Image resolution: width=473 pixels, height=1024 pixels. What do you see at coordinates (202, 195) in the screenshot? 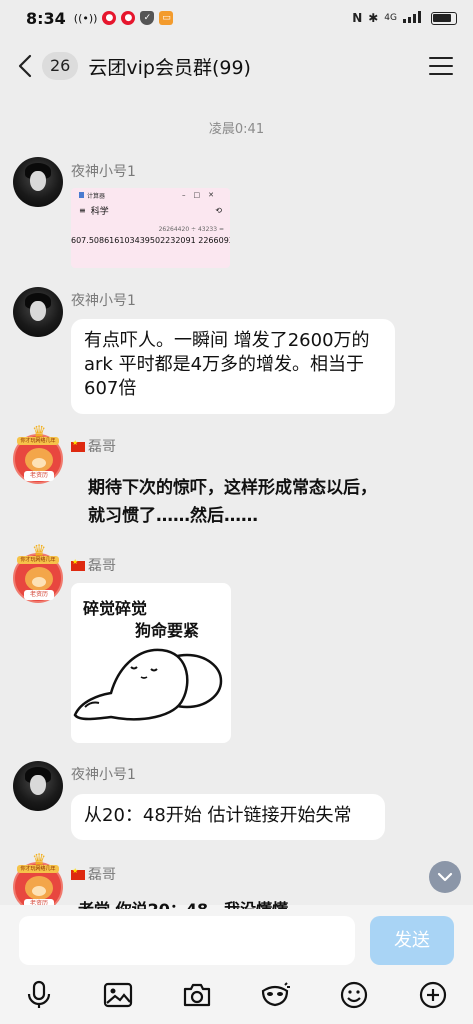
I see `window-controls-icon: –□✕` at bounding box center [202, 195].